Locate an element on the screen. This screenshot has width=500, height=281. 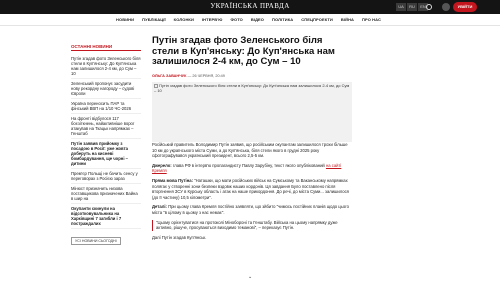
article-date: — 26 ЧЕРВНЯ, 20:49 is located at coordinates (206, 76).